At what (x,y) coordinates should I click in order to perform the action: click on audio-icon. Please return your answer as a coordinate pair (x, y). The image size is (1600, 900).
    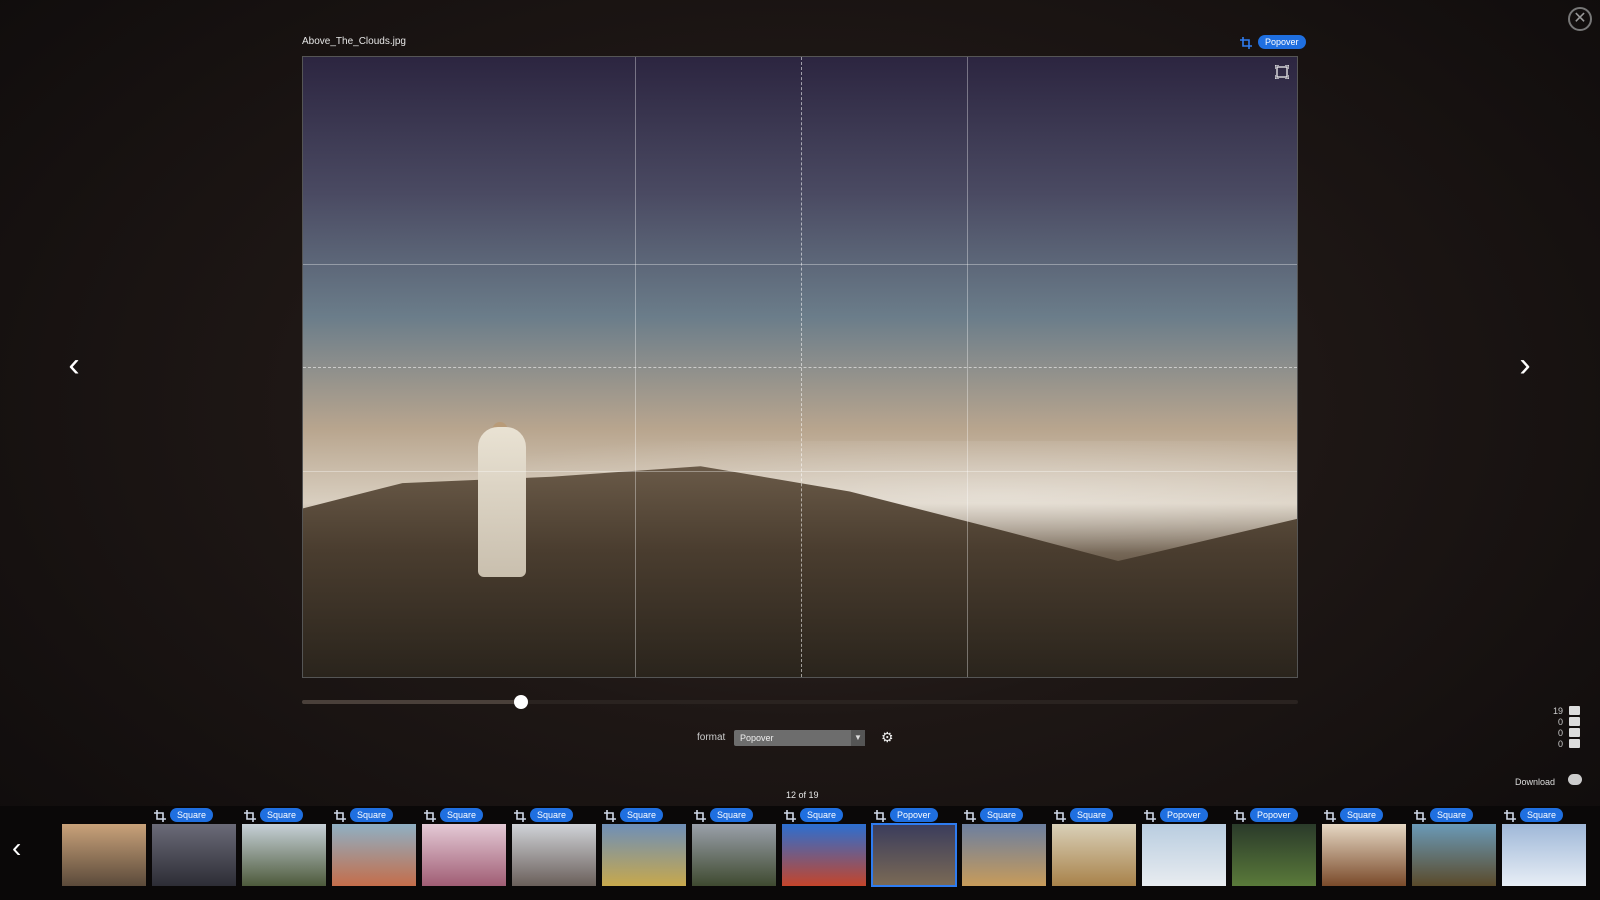
    Looking at the image, I should click on (1575, 721).